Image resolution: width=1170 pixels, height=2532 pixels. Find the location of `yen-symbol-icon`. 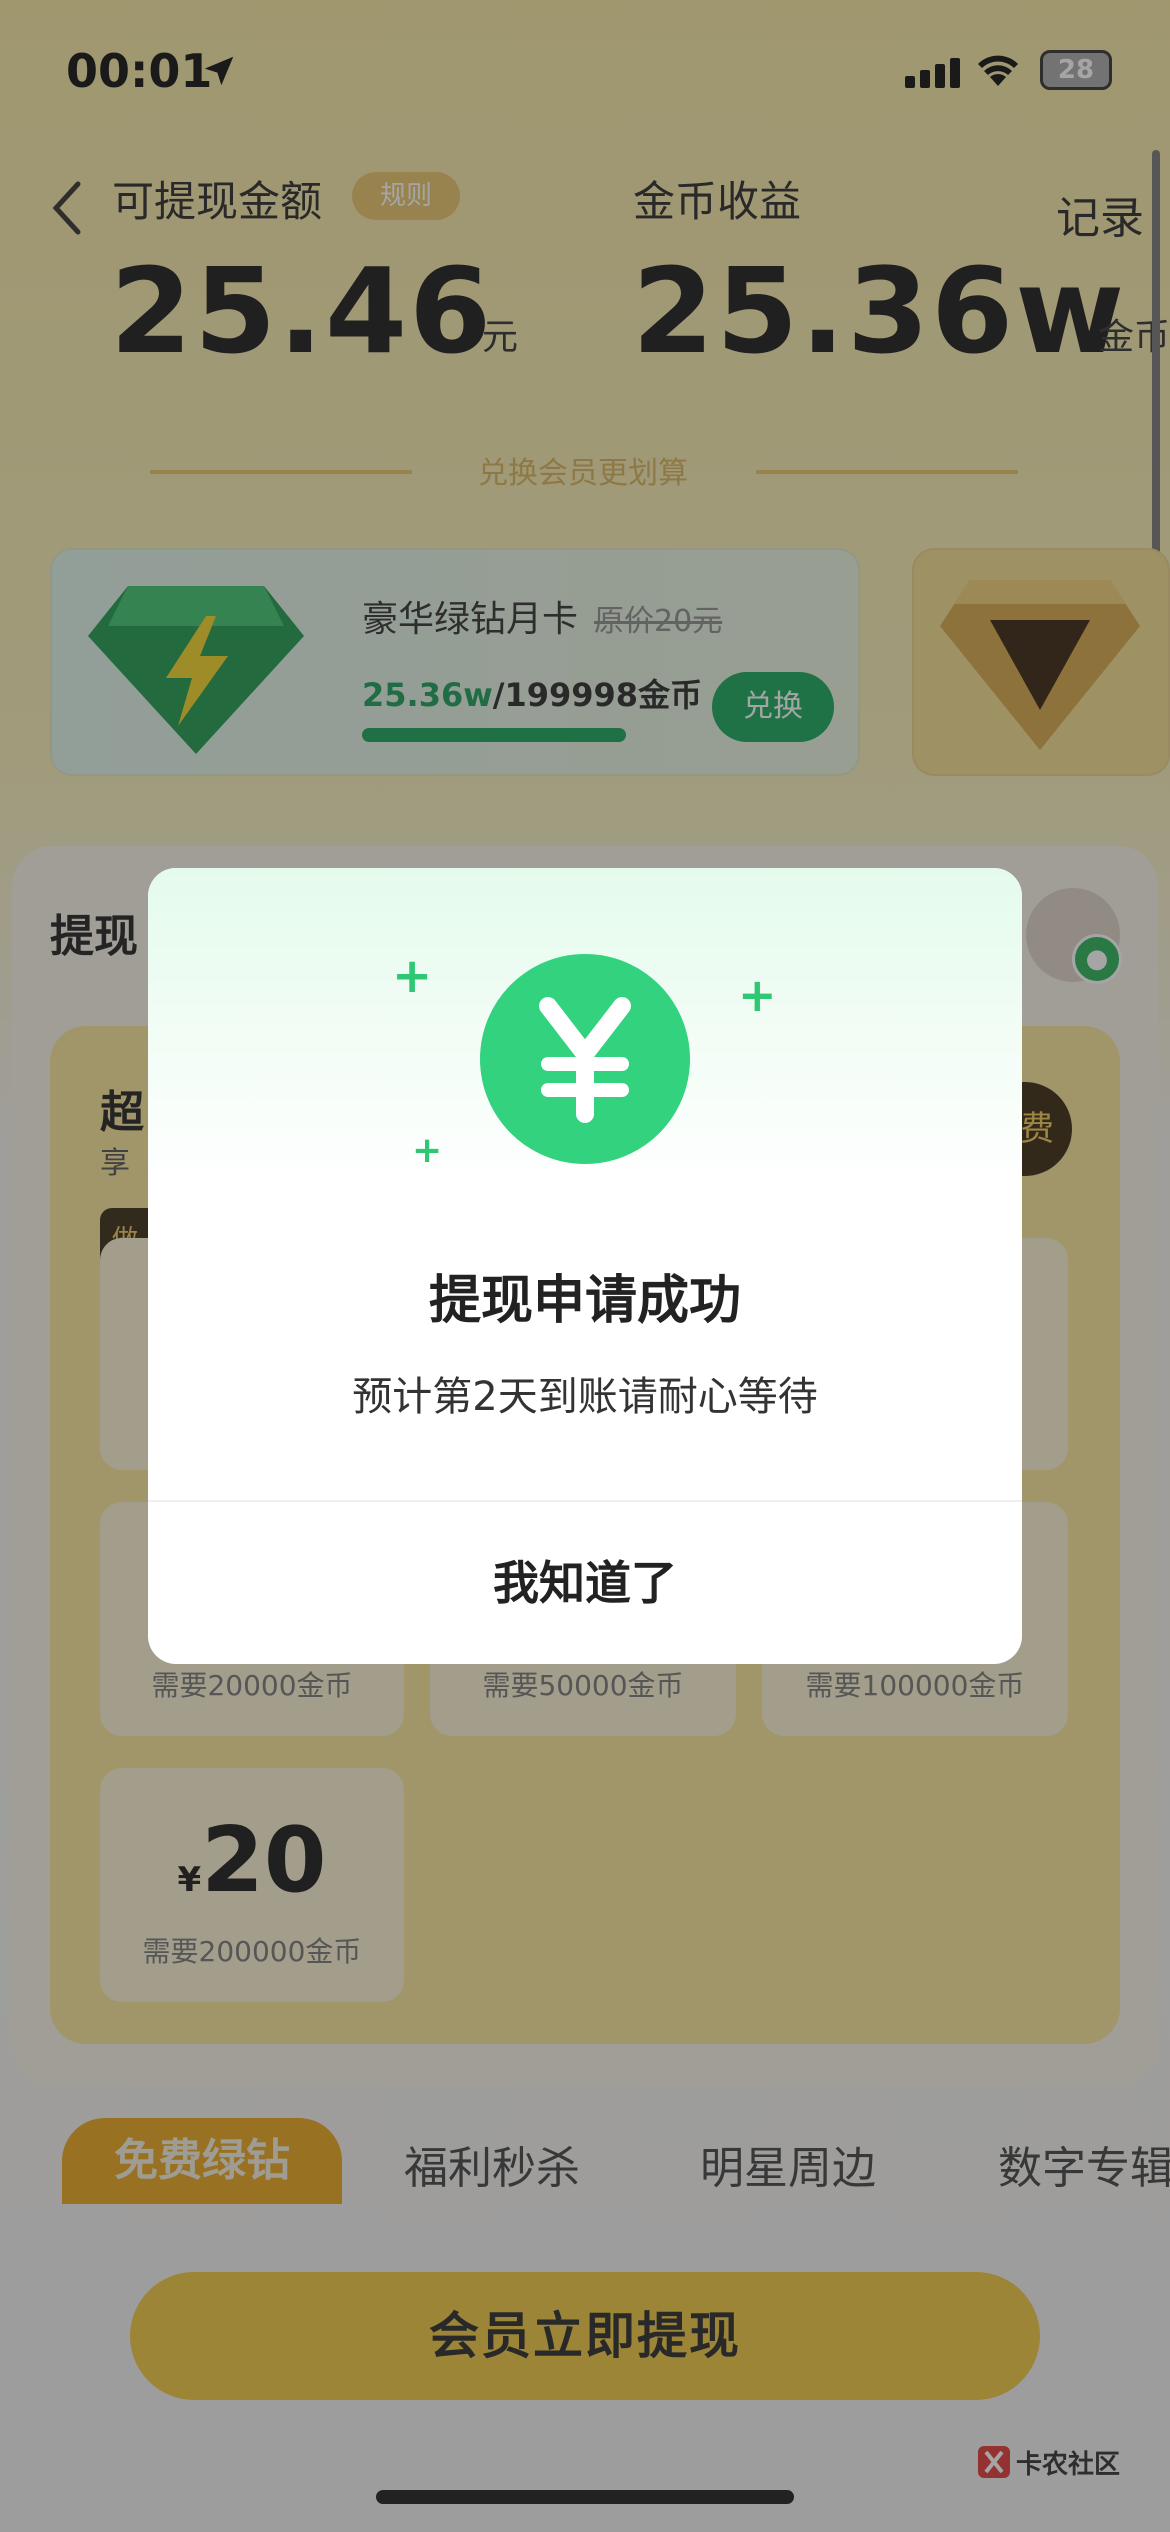

yen-symbol-icon is located at coordinates (585, 1060).